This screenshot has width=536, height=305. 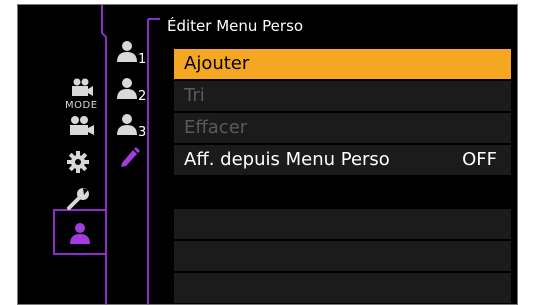 What do you see at coordinates (129, 156) in the screenshot?
I see `pencil-edit-icon` at bounding box center [129, 156].